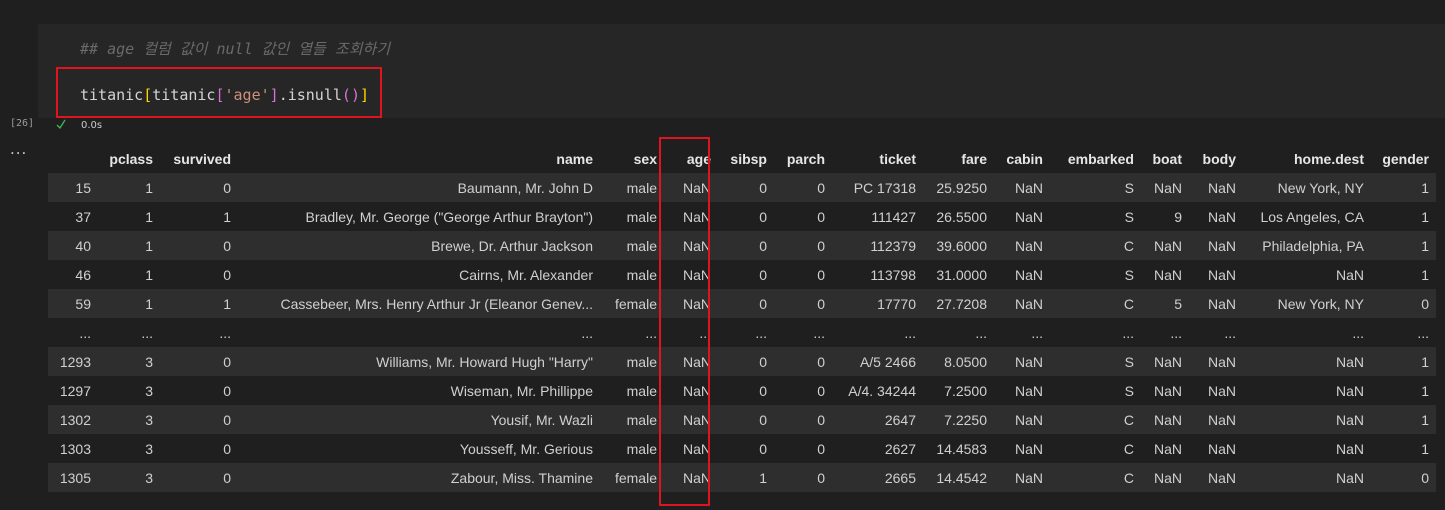 This screenshot has height=510, width=1445. Describe the element at coordinates (83, 187) in the screenshot. I see `row-index: 15` at that location.